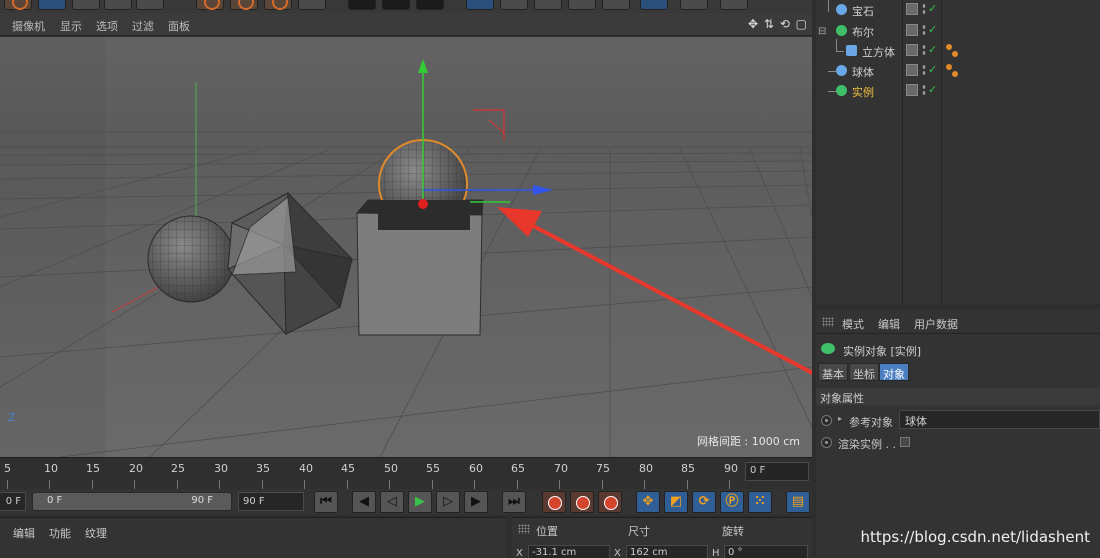 The image size is (1100, 558). Describe the element at coordinates (118, 5) in the screenshot. I see `scale-tool-icon` at that location.